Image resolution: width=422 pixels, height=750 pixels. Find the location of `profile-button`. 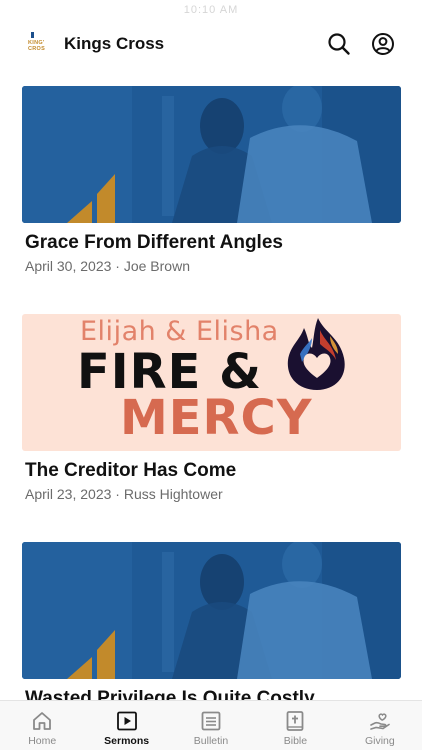

profile-button is located at coordinates (383, 44).